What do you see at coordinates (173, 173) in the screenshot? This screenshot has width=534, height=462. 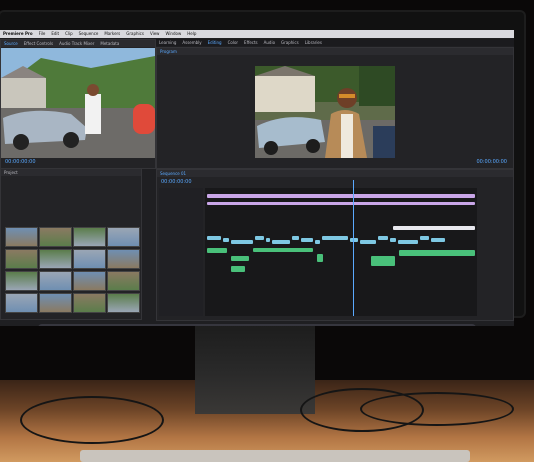 I see `timeline-tab: Sequence 01` at bounding box center [173, 173].